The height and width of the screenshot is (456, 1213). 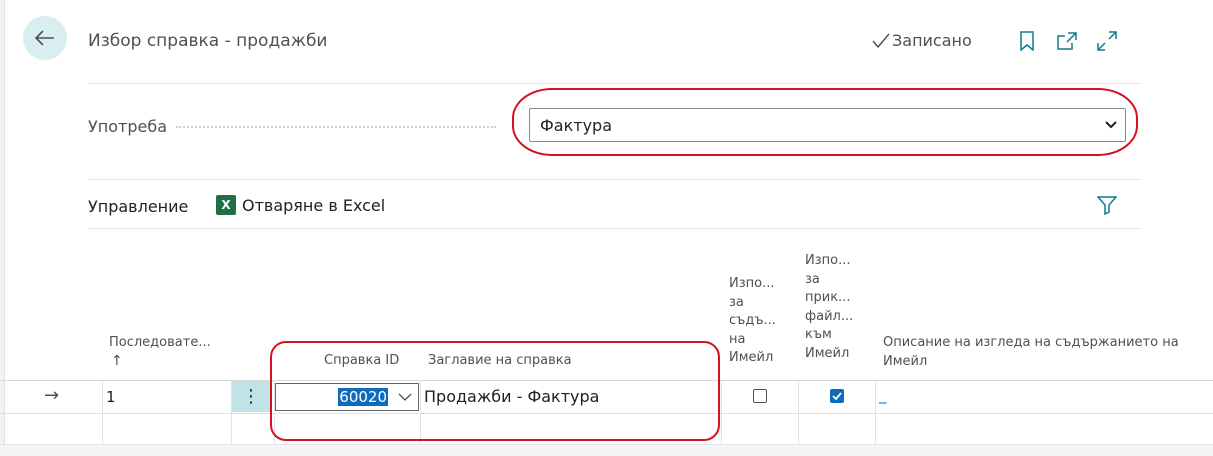 I want to click on cell-email-layout: _, so click(x=883, y=395).